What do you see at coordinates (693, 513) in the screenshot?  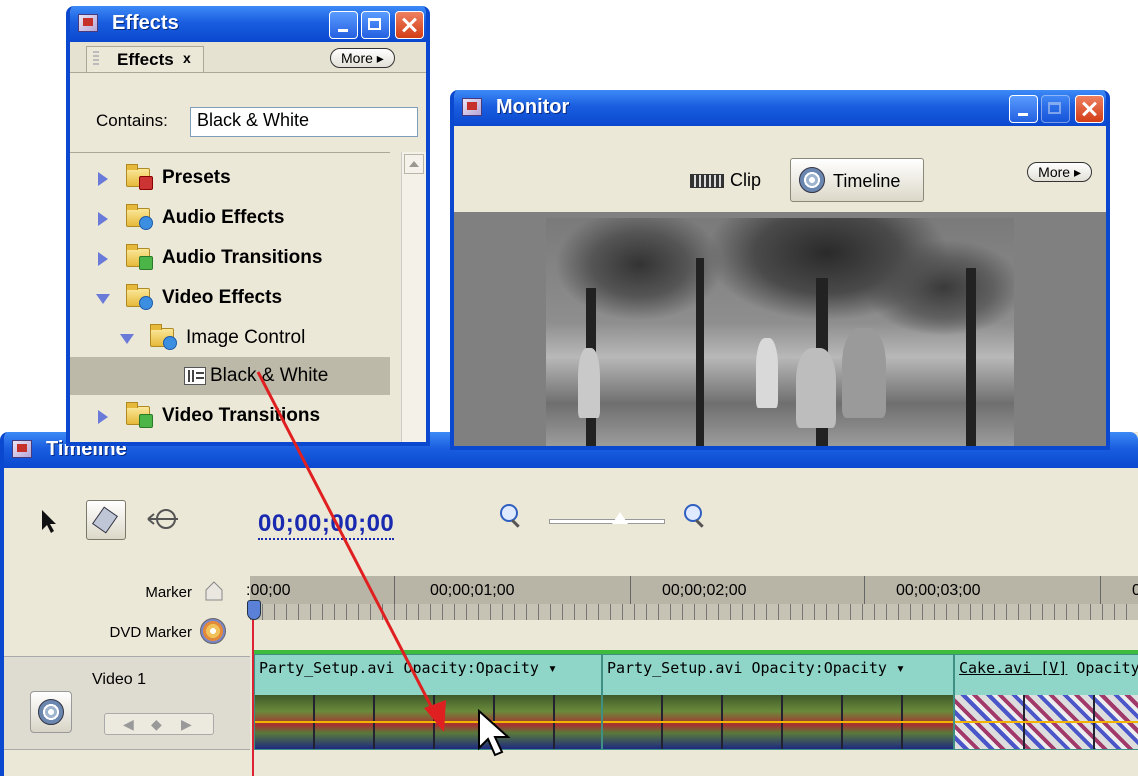 I see `zoom-in-icon` at bounding box center [693, 513].